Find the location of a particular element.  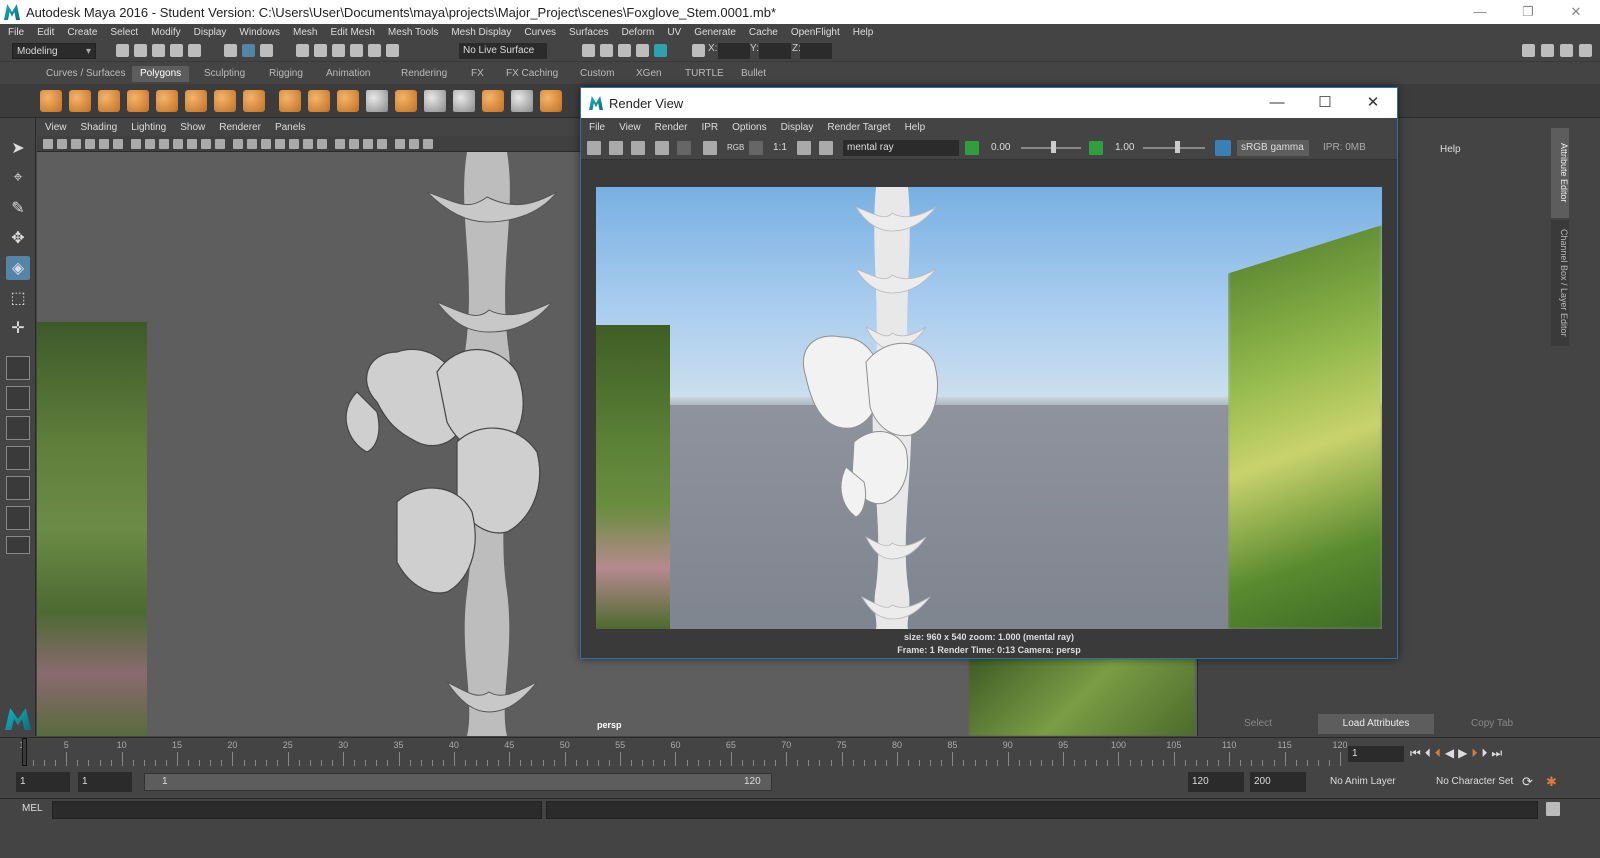

boolean-icon is located at coordinates (406, 101).